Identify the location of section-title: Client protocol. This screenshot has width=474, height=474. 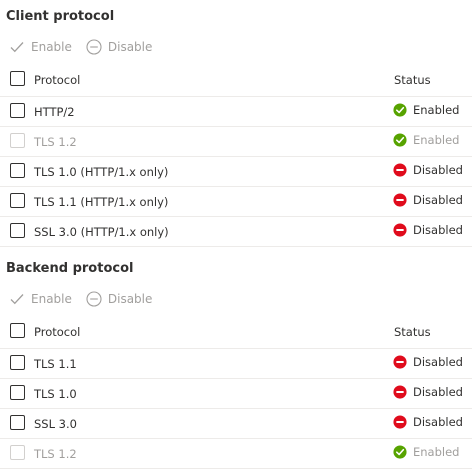
(60, 16).